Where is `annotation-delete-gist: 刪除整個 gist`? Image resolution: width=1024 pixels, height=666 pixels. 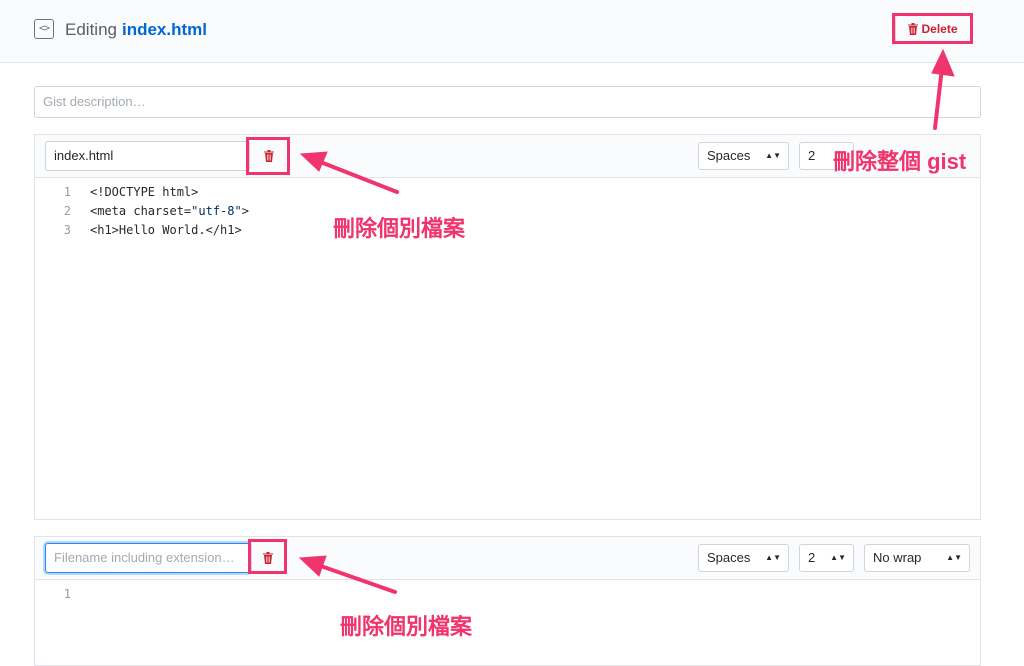
annotation-delete-gist: 刪除整個 gist is located at coordinates (900, 161).